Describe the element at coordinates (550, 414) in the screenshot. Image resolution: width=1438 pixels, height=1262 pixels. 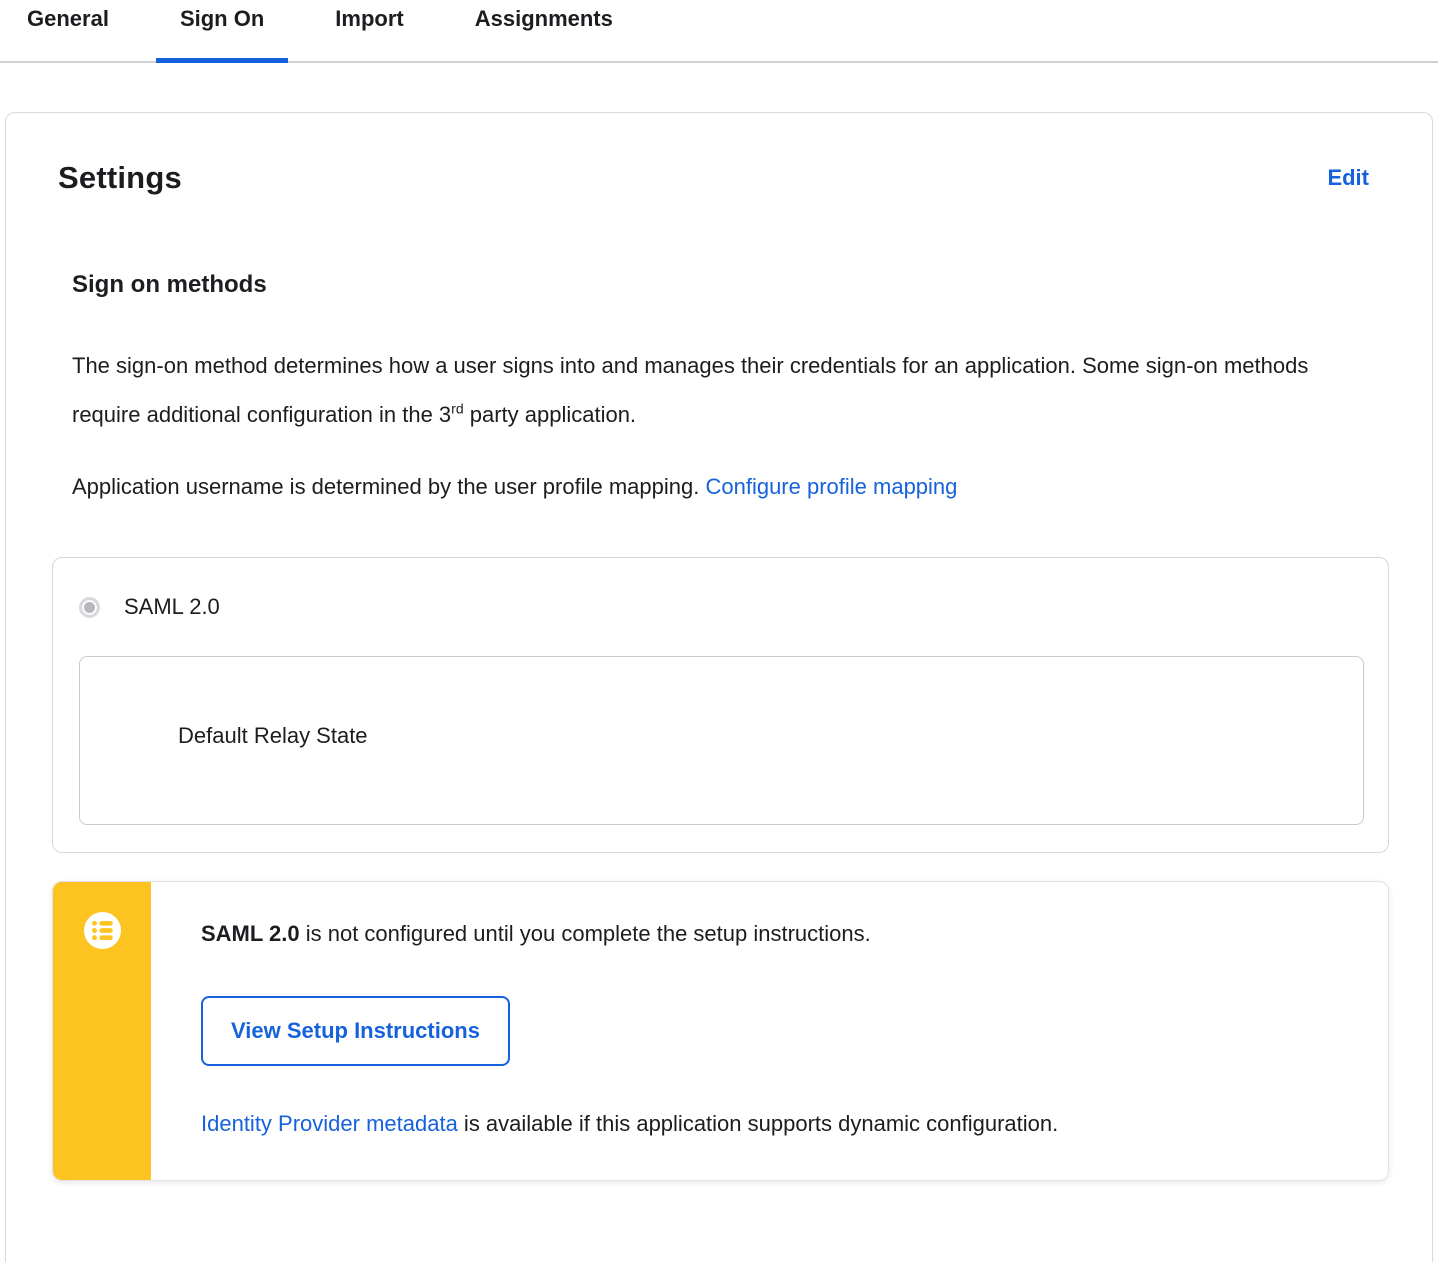
I see `sign-on-description-text-end: party application.` at that location.